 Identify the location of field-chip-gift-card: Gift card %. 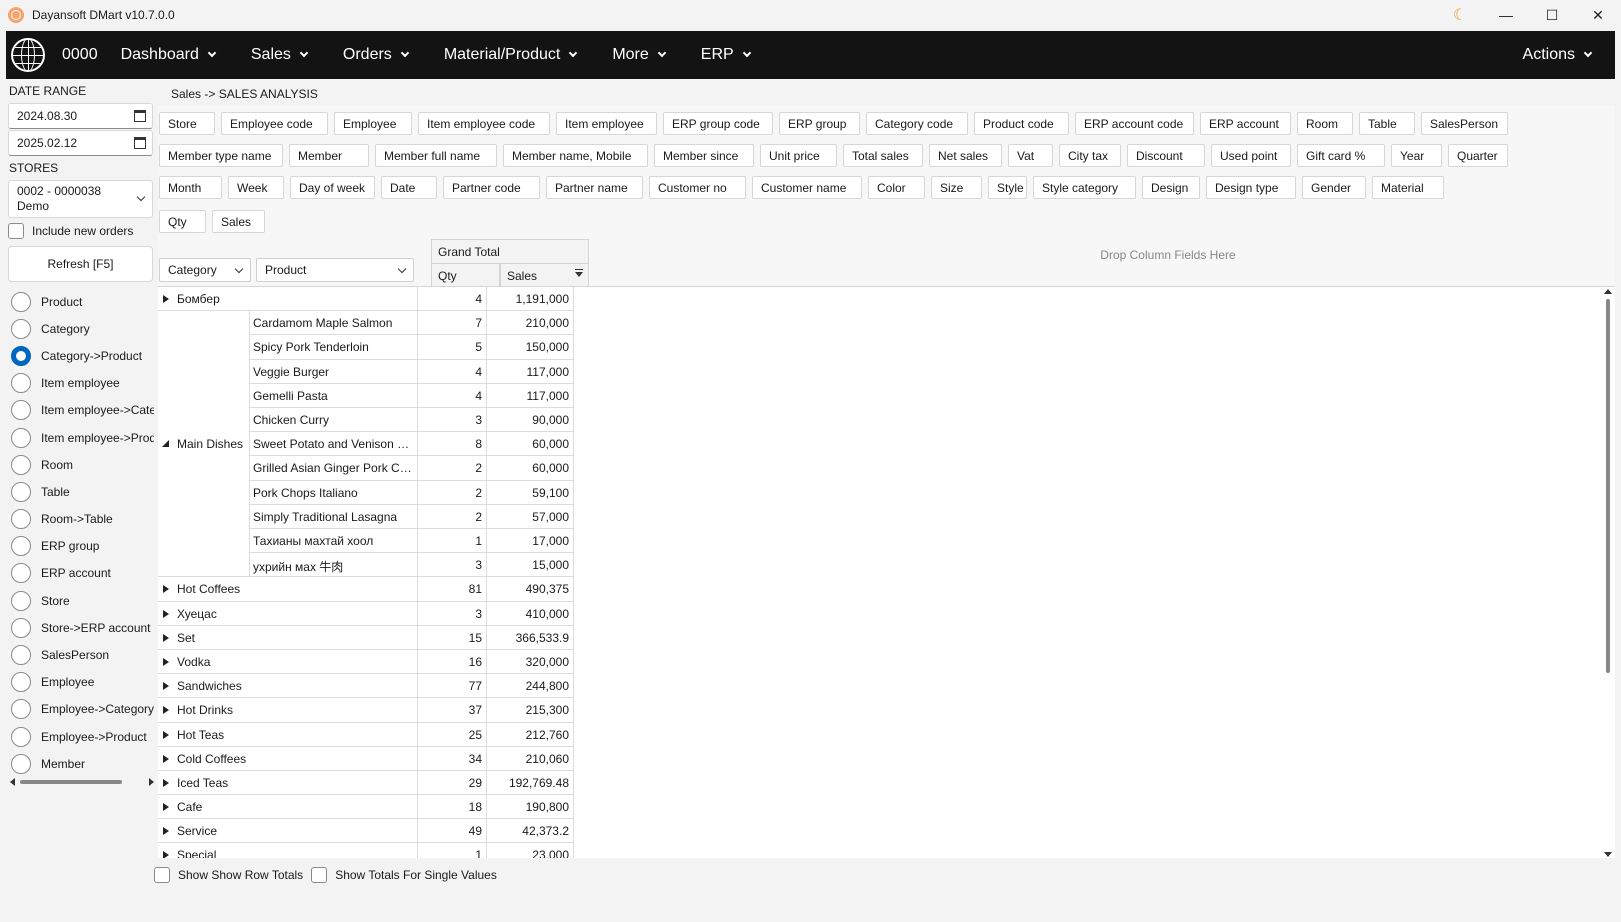
(1341, 155).